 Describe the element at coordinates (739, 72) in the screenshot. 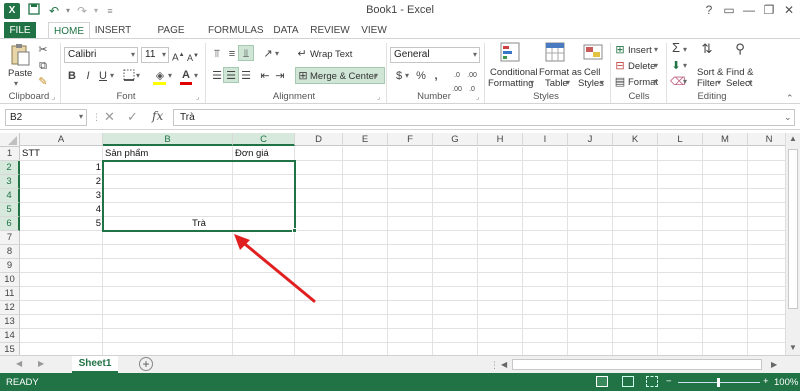

I see `find-select-label: Find &` at that location.